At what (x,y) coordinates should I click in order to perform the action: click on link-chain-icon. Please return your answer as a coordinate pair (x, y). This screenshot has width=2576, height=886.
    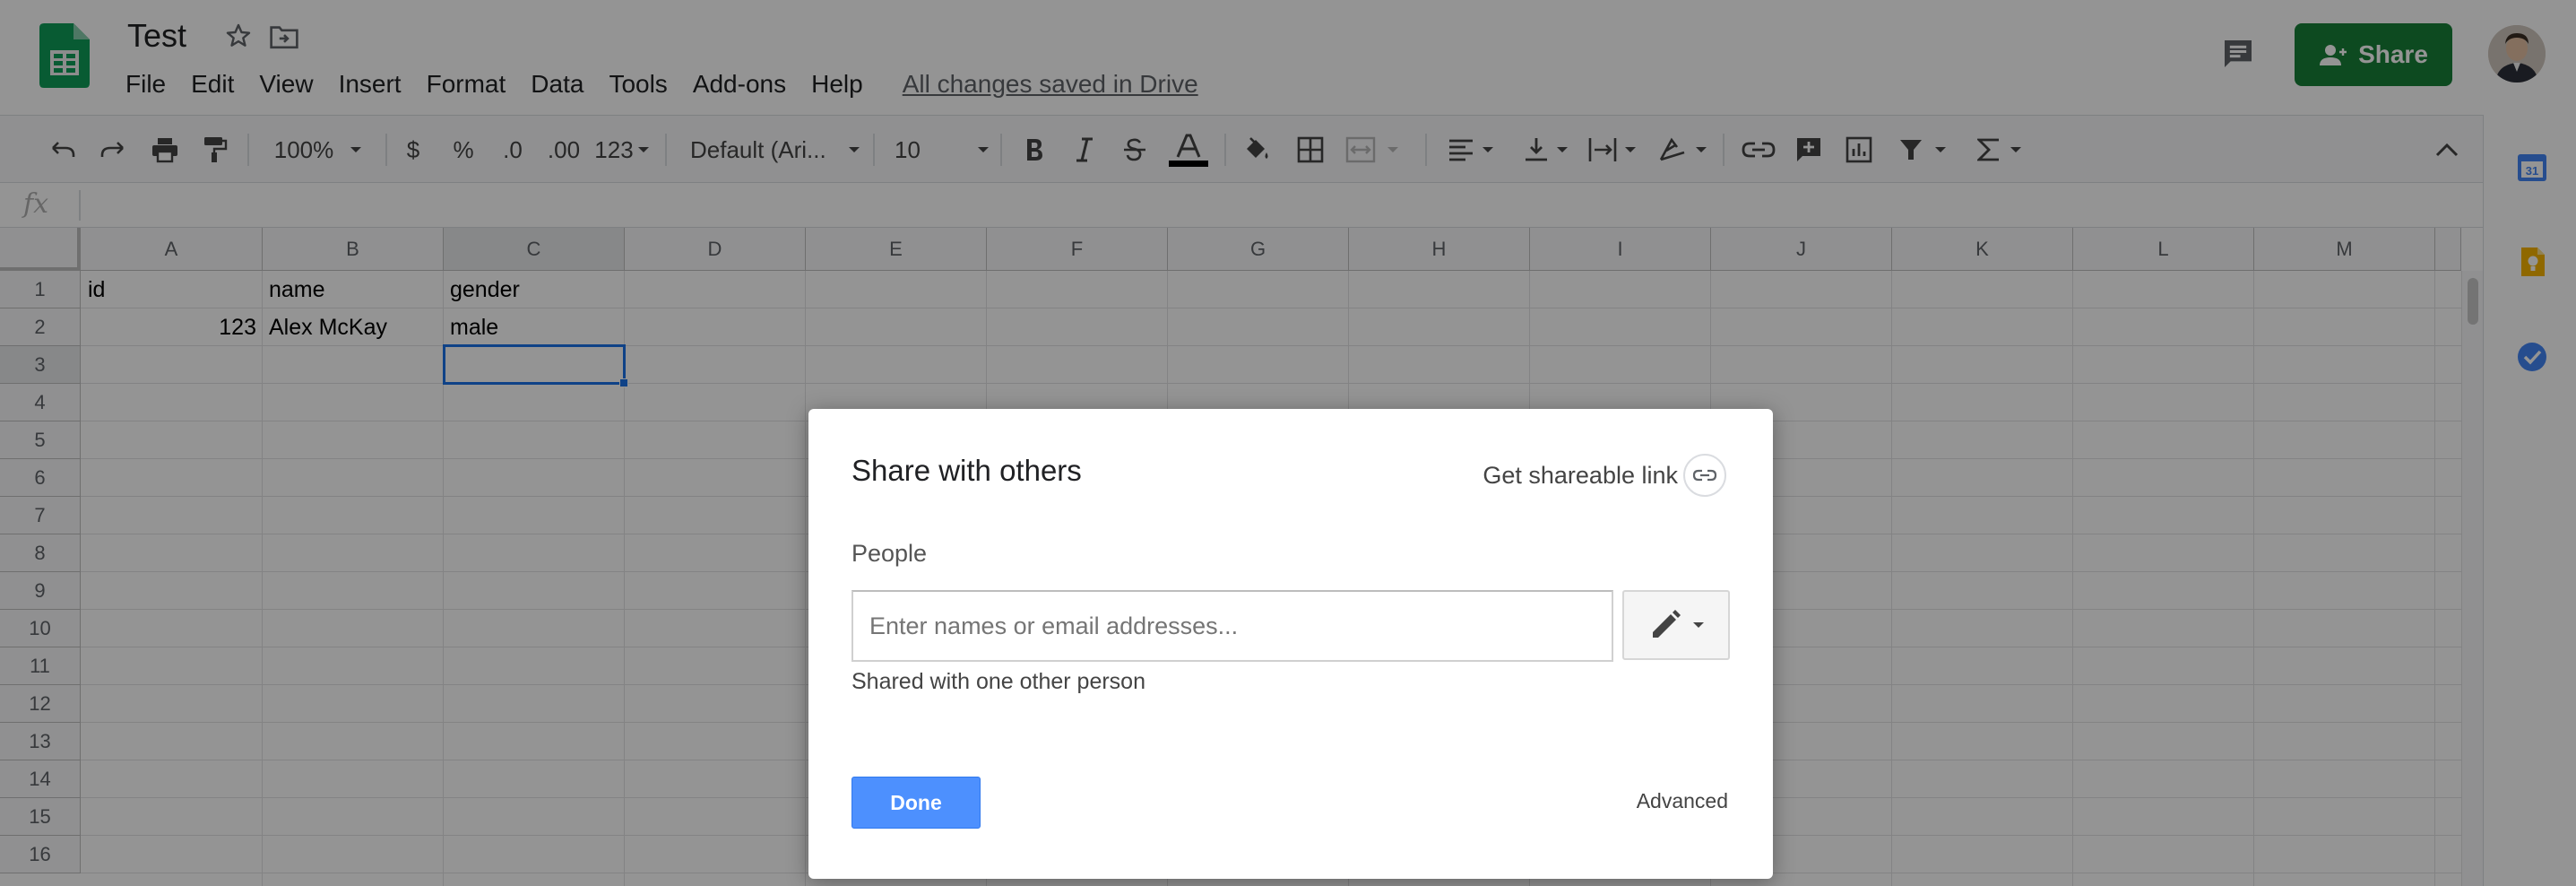
    Looking at the image, I should click on (1704, 476).